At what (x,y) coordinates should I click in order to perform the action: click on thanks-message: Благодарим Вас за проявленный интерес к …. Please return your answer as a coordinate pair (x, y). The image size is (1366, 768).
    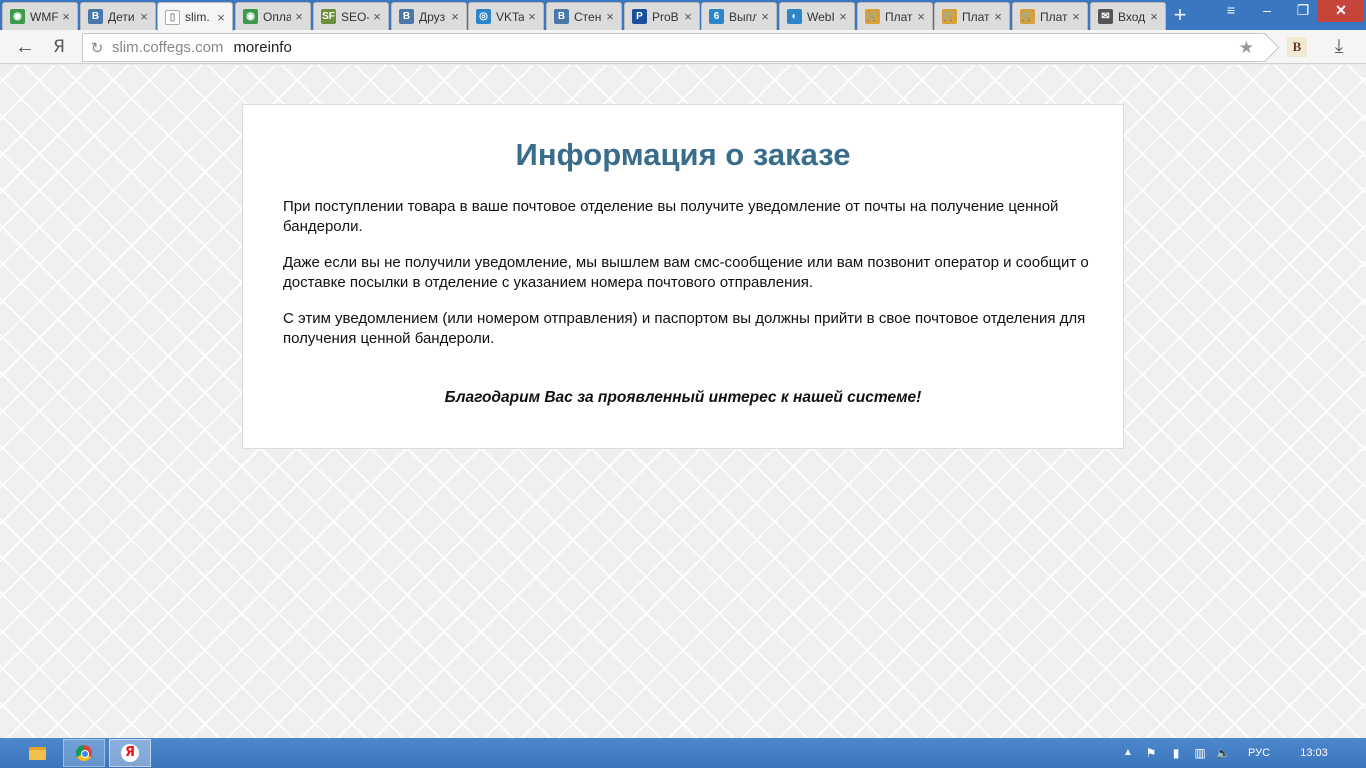
    Looking at the image, I should click on (683, 397).